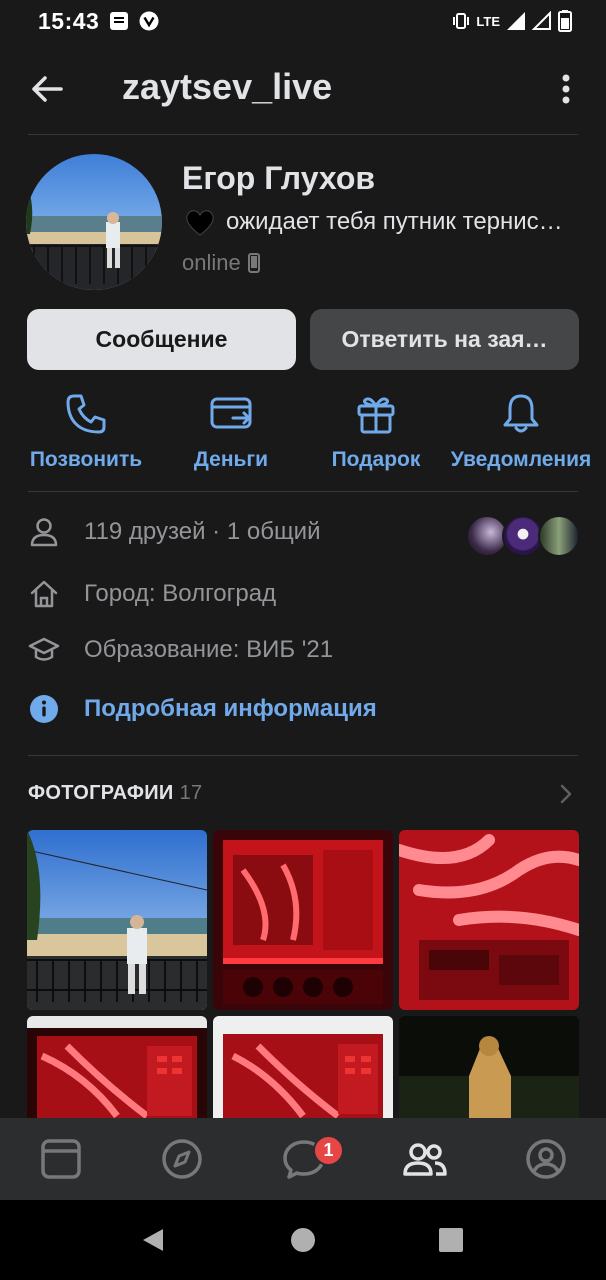 The image size is (606, 1280). What do you see at coordinates (425, 1159) in the screenshot?
I see `friends-icon` at bounding box center [425, 1159].